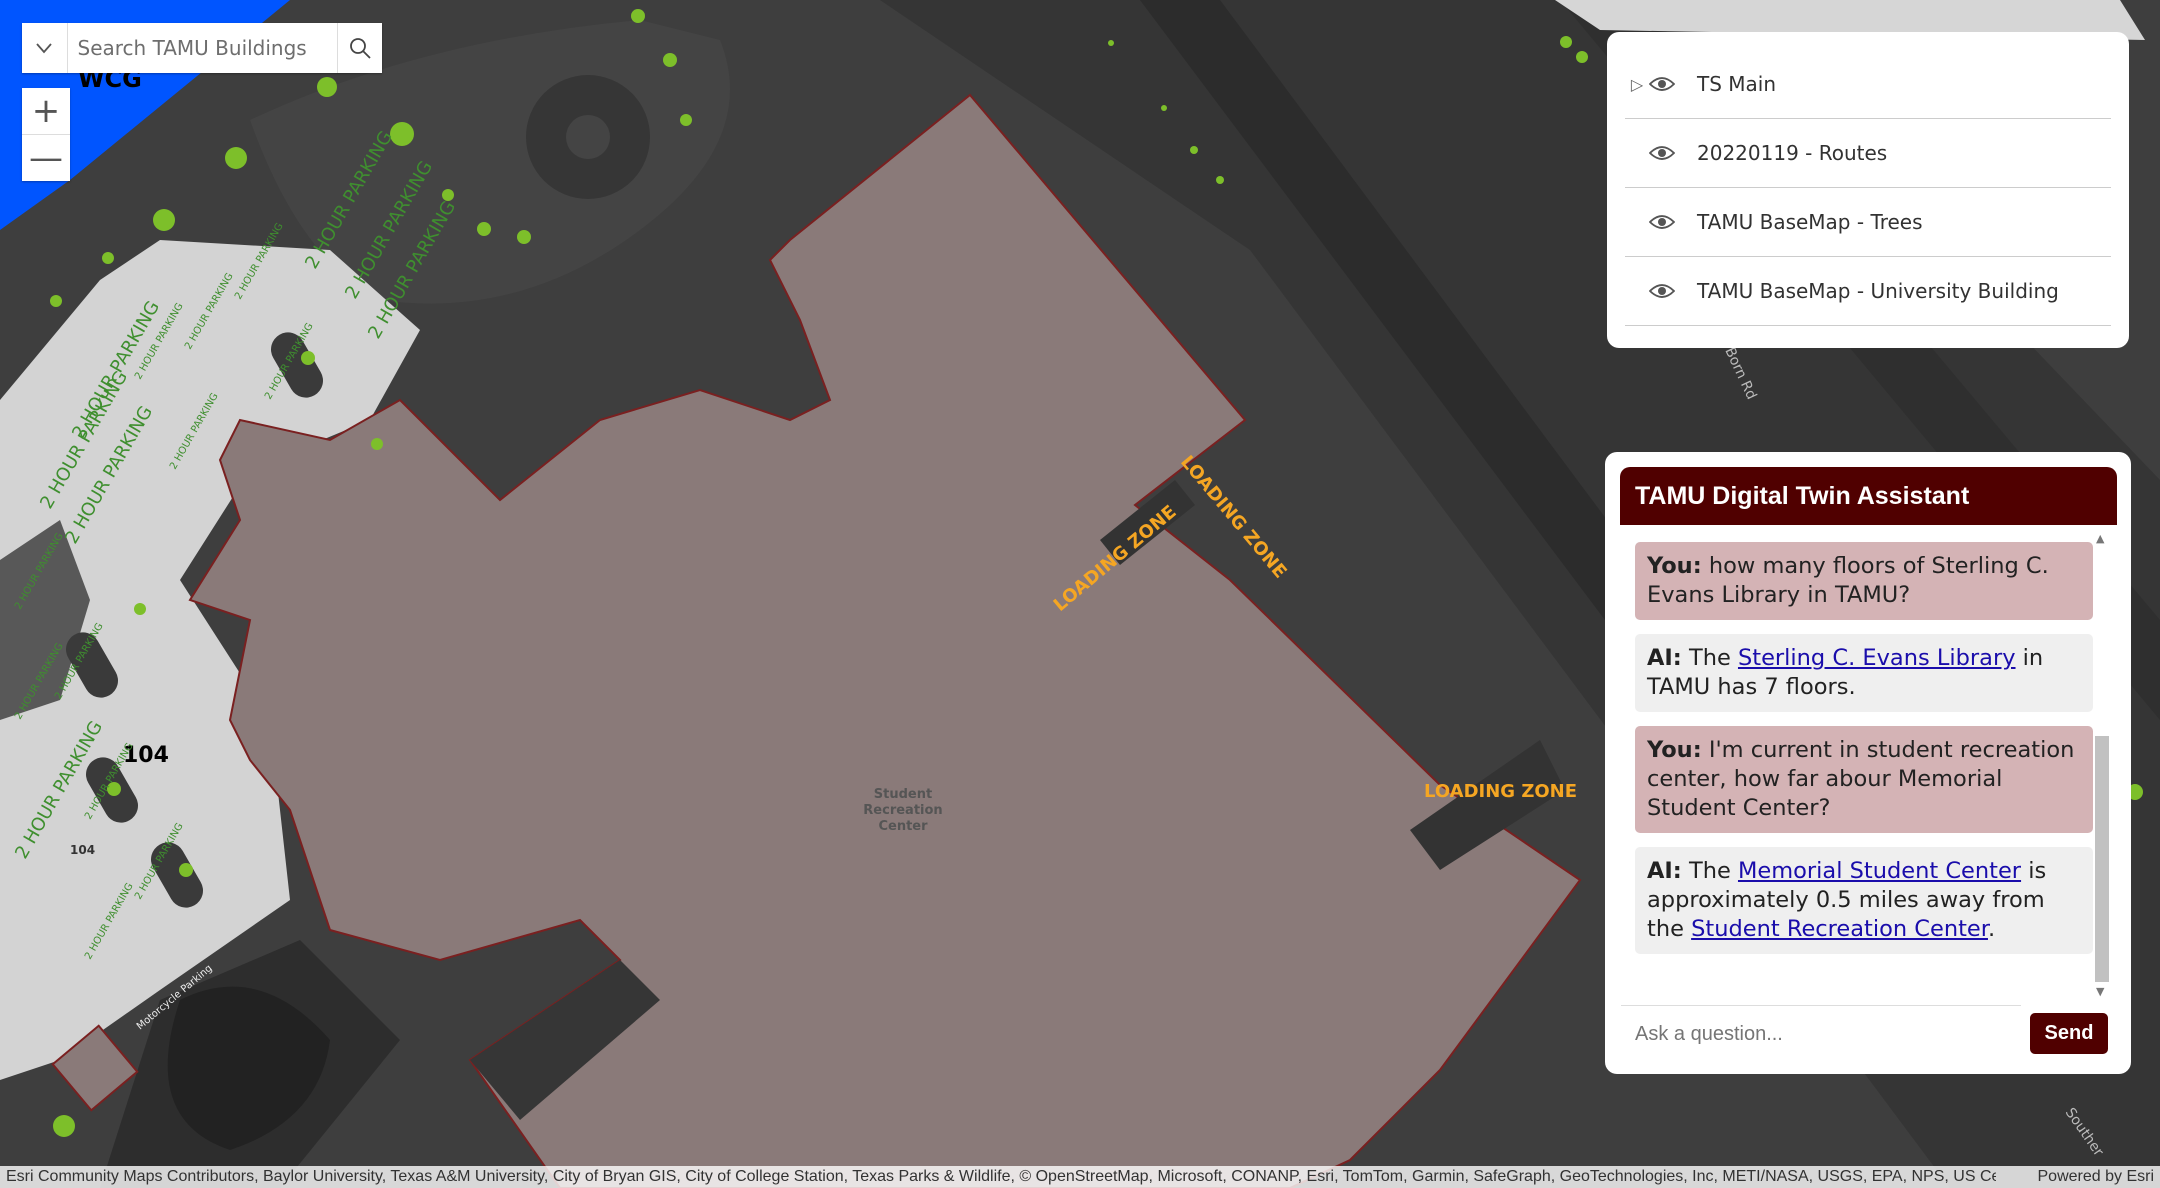 The height and width of the screenshot is (1188, 2160). What do you see at coordinates (1500, 791) in the screenshot?
I see `loading-zone-label: LOADING ZONE` at bounding box center [1500, 791].